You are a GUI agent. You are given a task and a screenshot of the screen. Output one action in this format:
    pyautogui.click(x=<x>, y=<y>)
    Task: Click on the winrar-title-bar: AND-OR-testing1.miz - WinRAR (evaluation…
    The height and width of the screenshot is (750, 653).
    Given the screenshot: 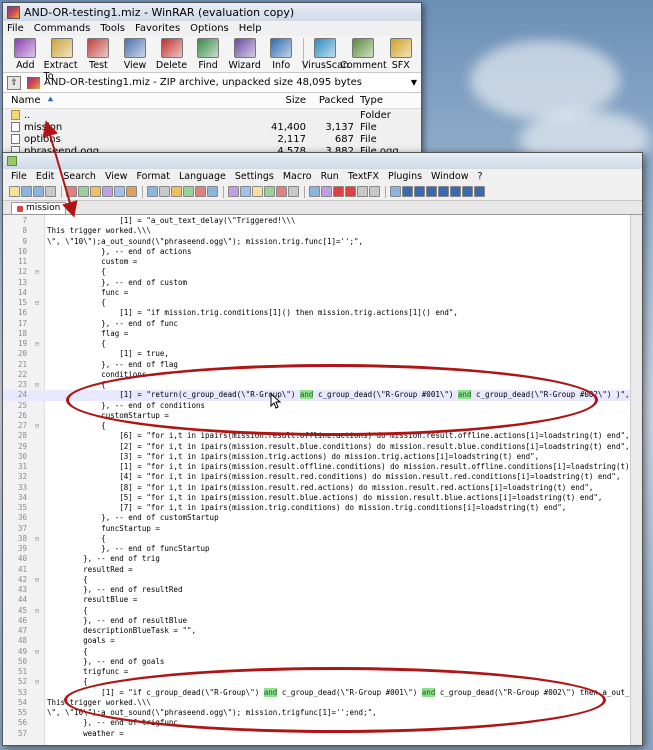 What is the action you would take?
    pyautogui.click(x=212, y=12)
    